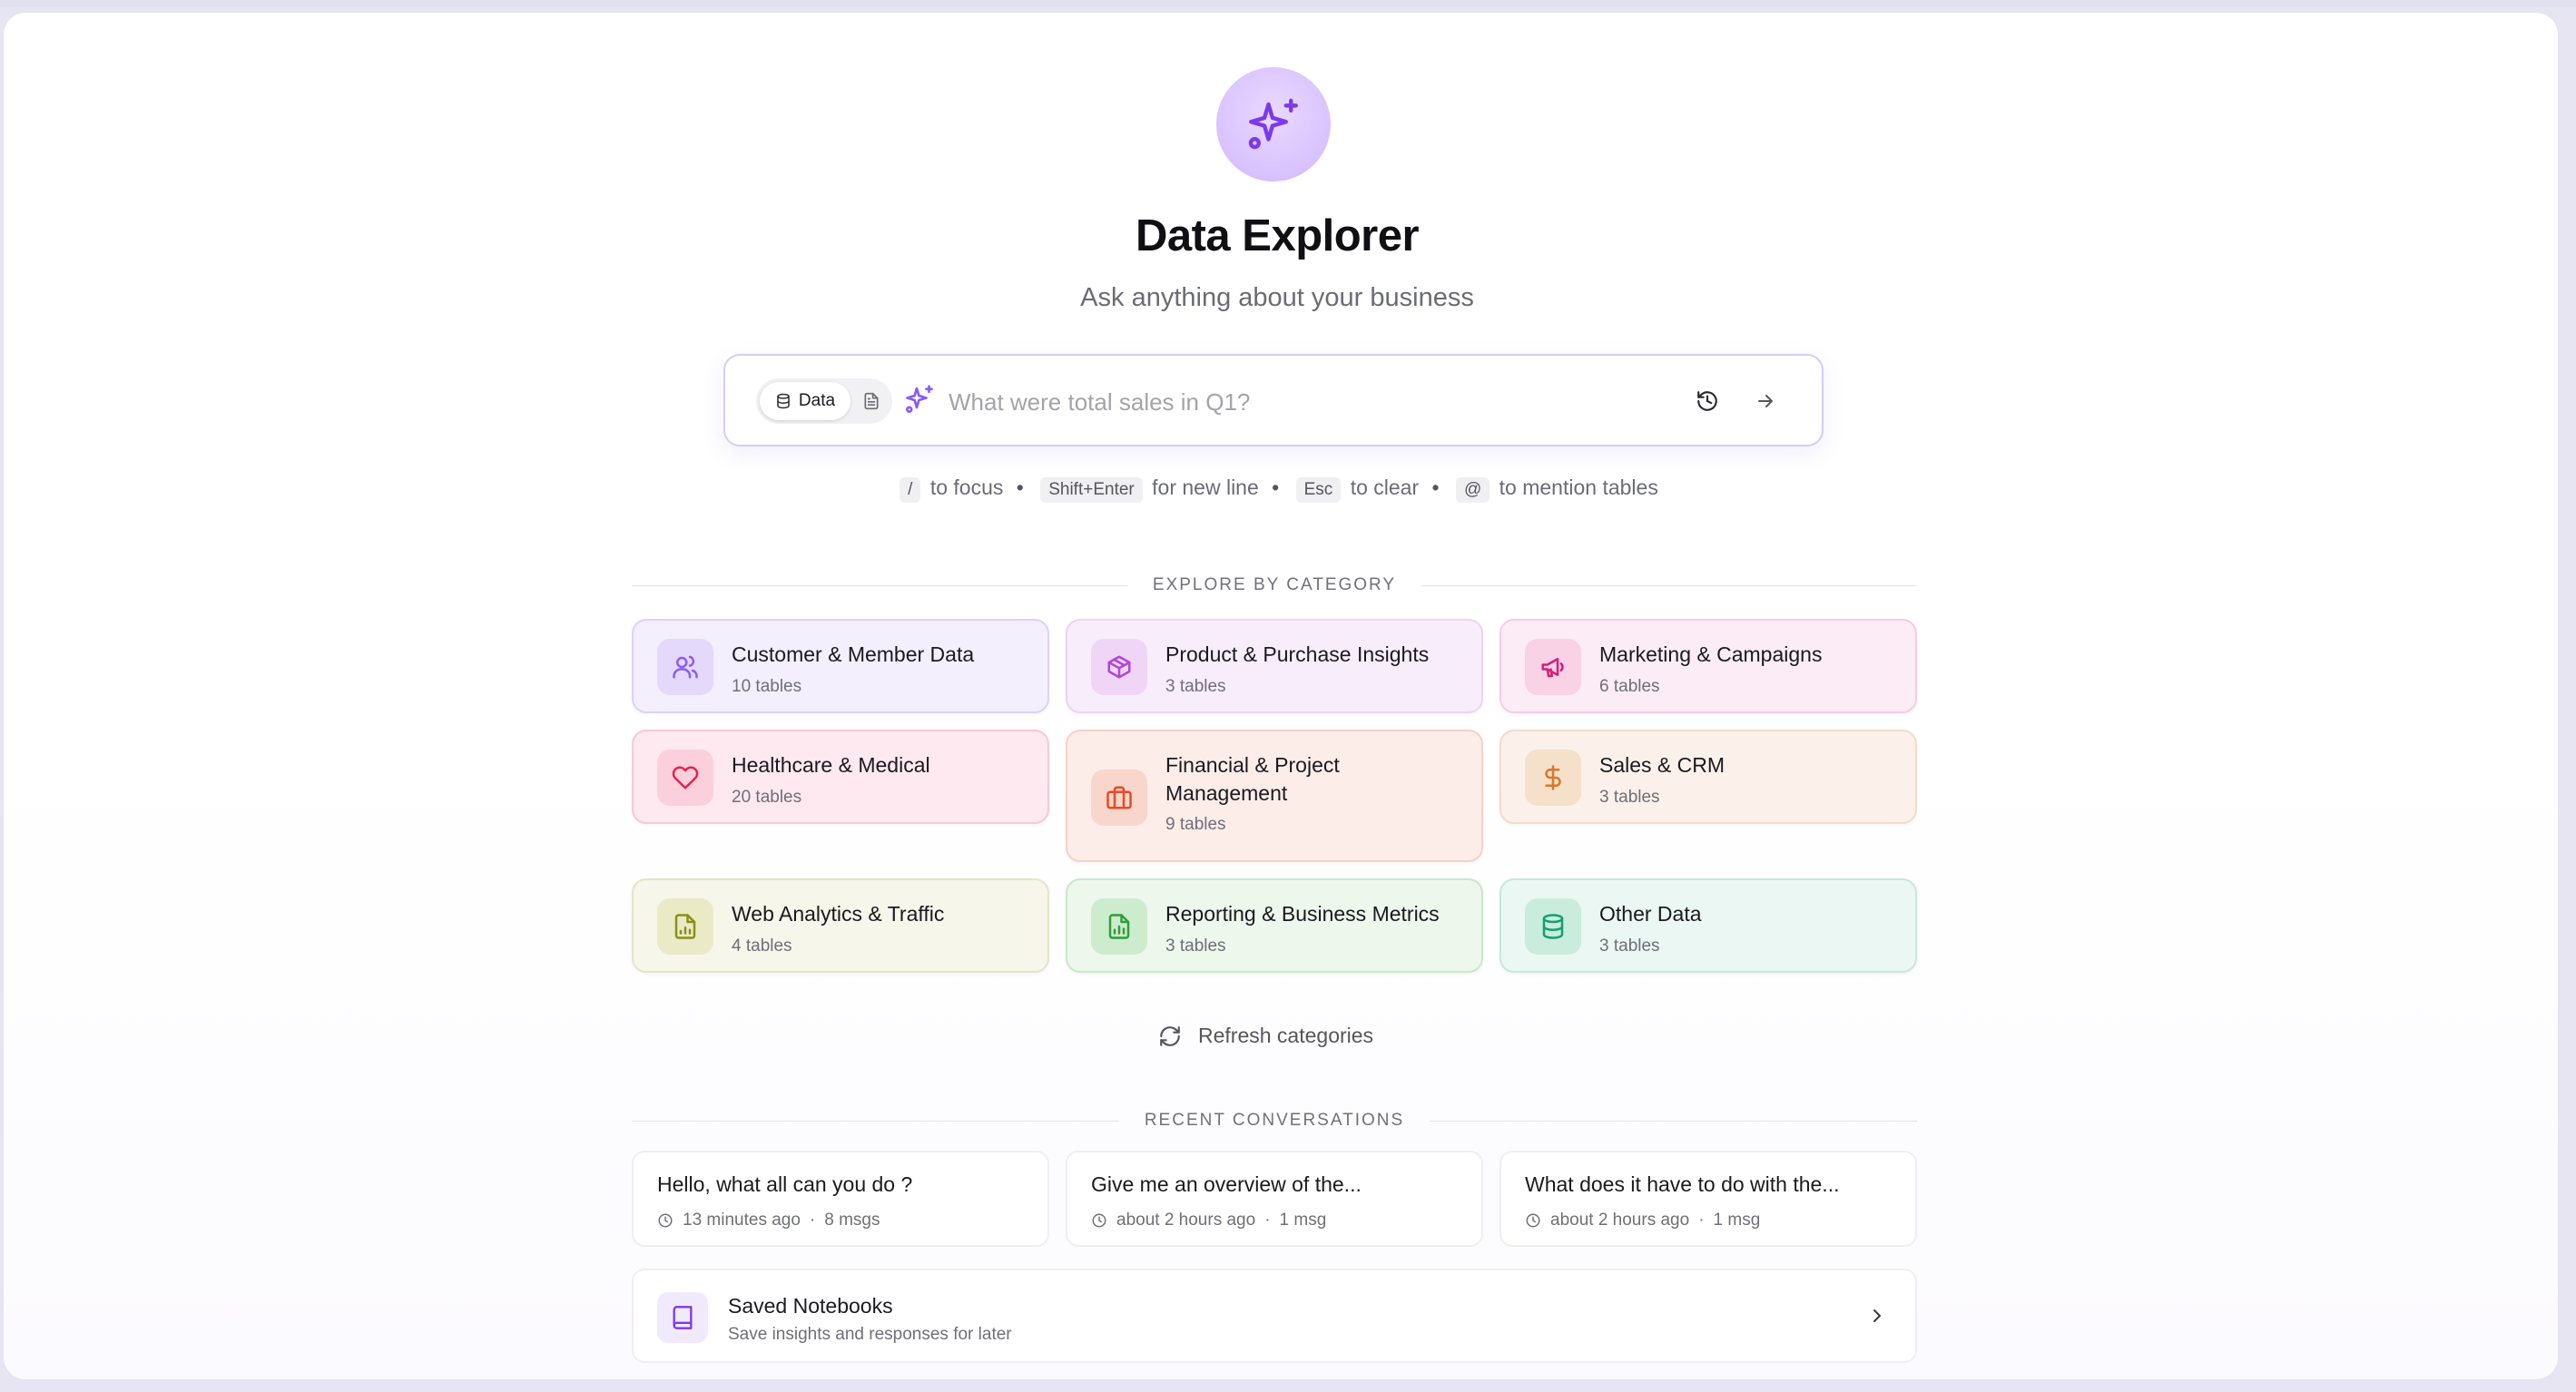 The height and width of the screenshot is (1392, 2576). What do you see at coordinates (1091, 490) in the screenshot?
I see `newline-key: Shift+Enter` at bounding box center [1091, 490].